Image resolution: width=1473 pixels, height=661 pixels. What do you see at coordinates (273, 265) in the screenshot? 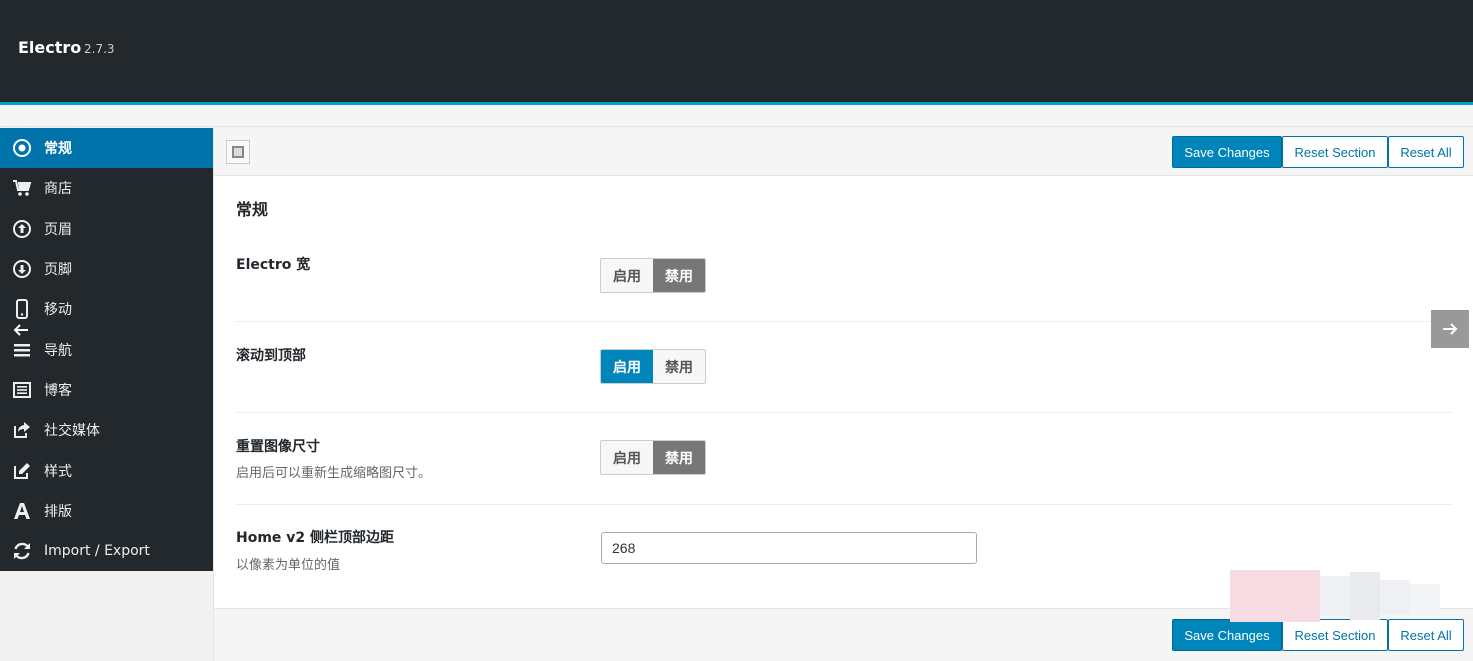
I see `setting-label-electro-wide: Electro 宽` at bounding box center [273, 265].